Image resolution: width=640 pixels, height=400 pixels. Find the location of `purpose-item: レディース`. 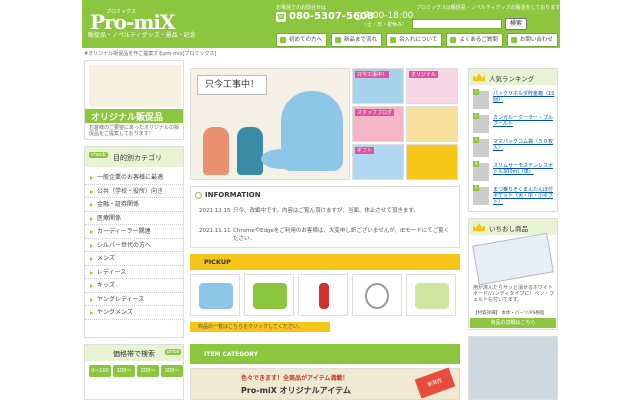

purpose-item: レディース is located at coordinates (134, 272).